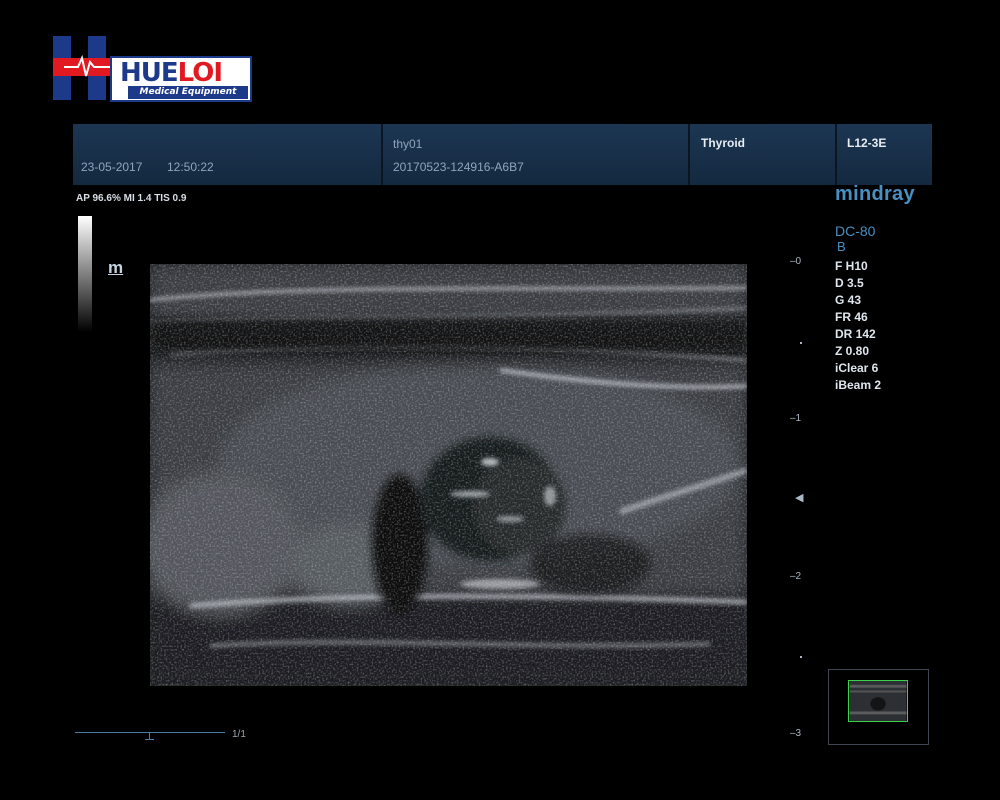 The height and width of the screenshot is (800, 1000). What do you see at coordinates (875, 194) in the screenshot?
I see `system-brand: mindray` at bounding box center [875, 194].